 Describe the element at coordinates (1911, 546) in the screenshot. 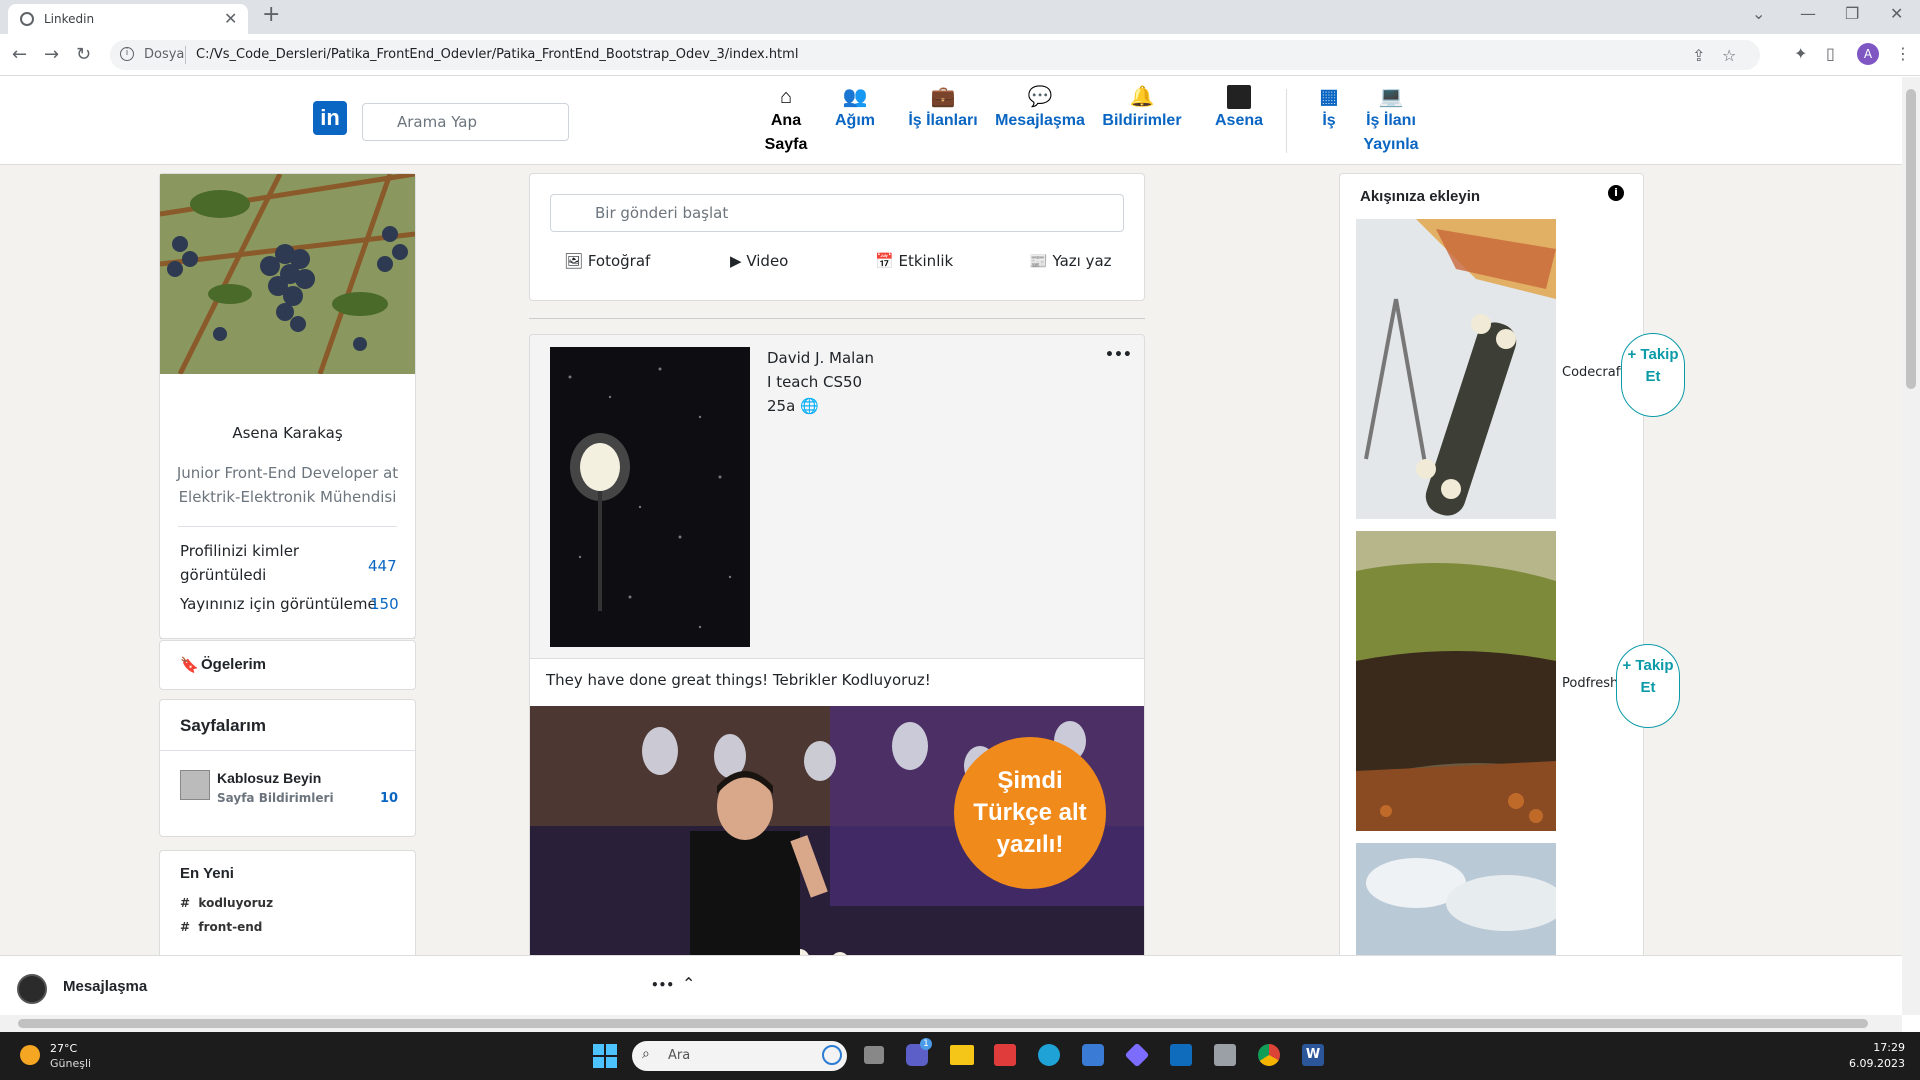

I see `vertical-scrollbar` at that location.